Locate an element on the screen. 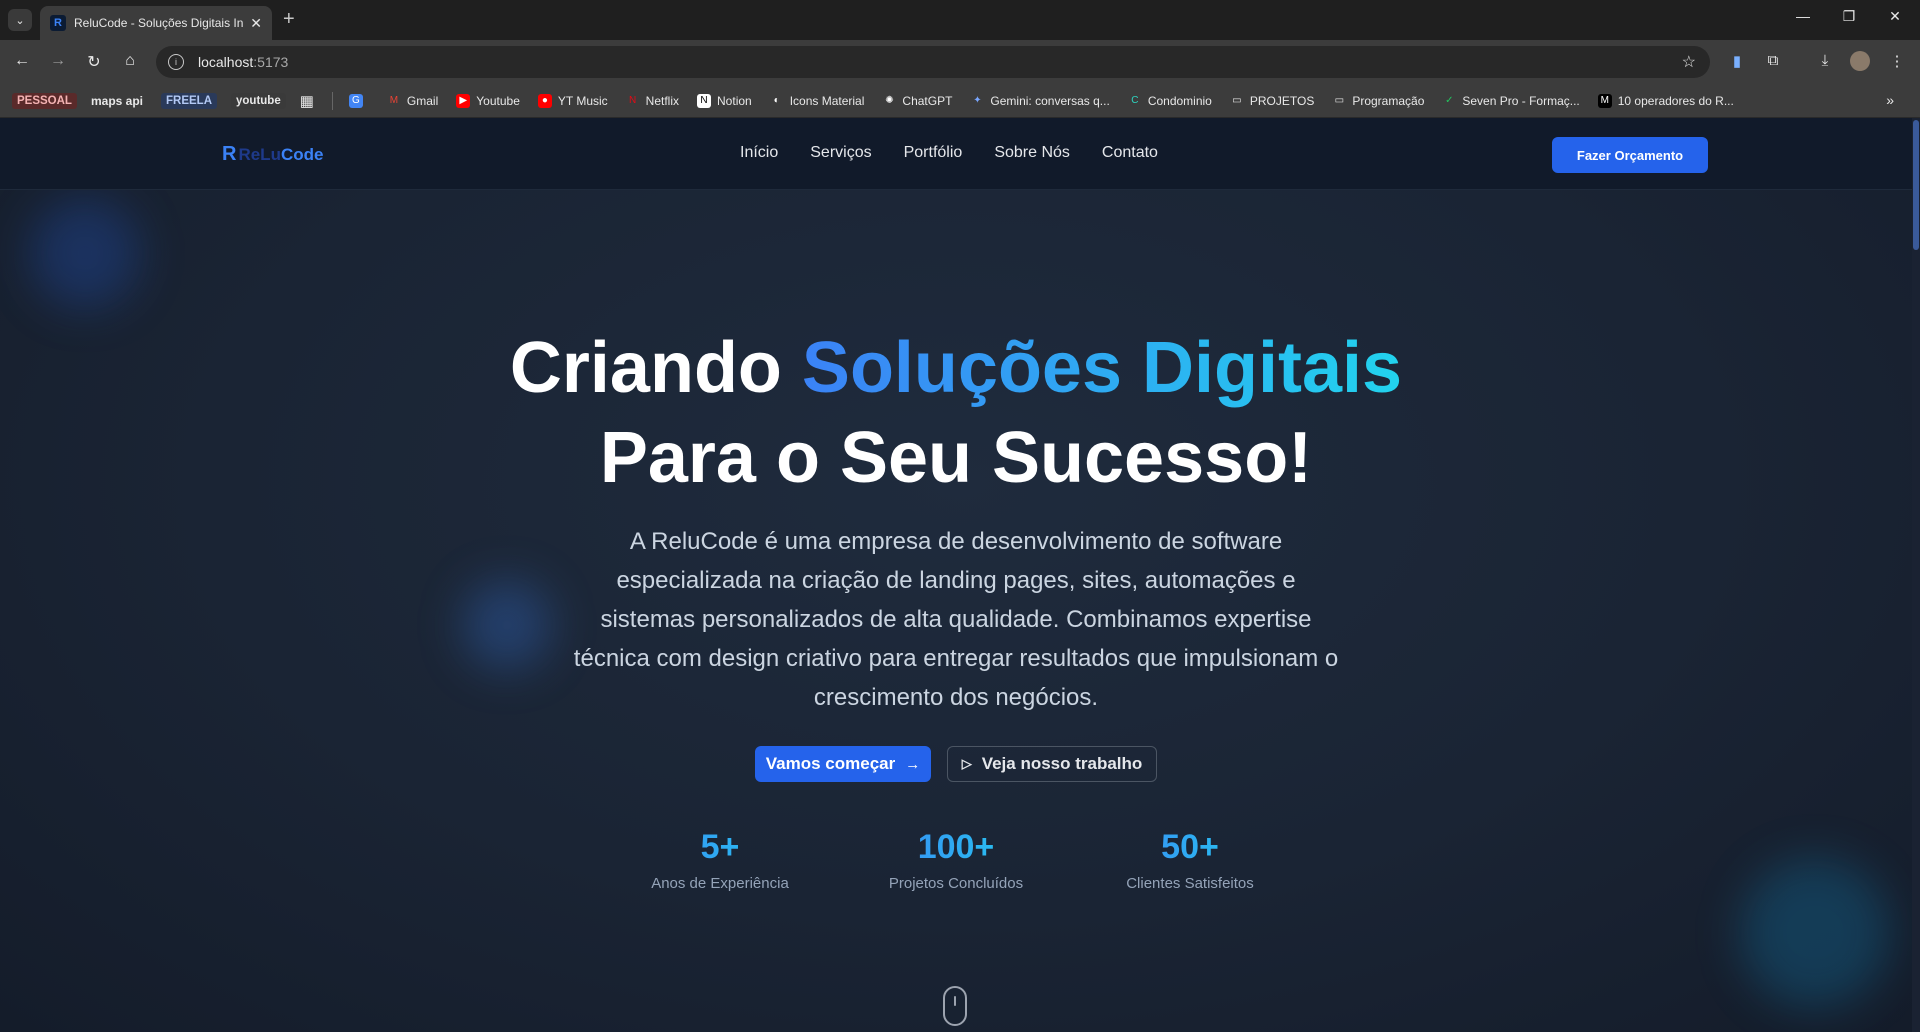  bookmark-label: ChatGPT is located at coordinates (927, 100).